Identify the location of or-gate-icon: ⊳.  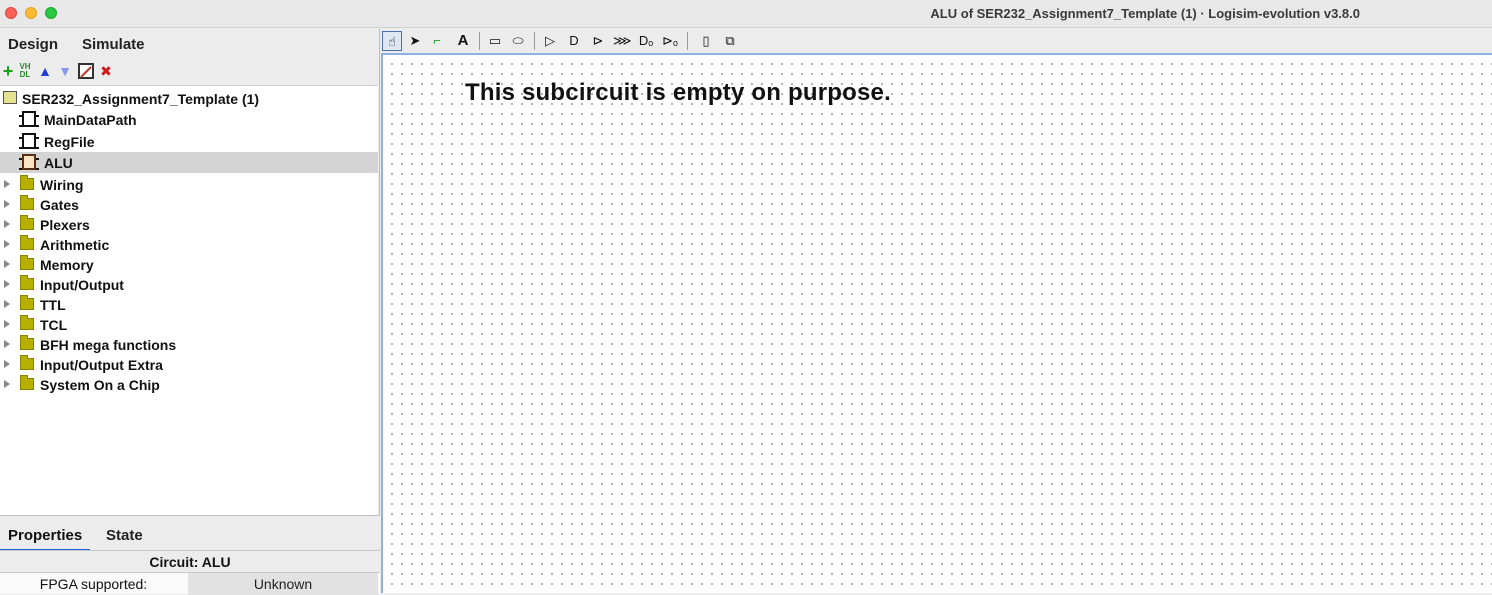
(598, 41).